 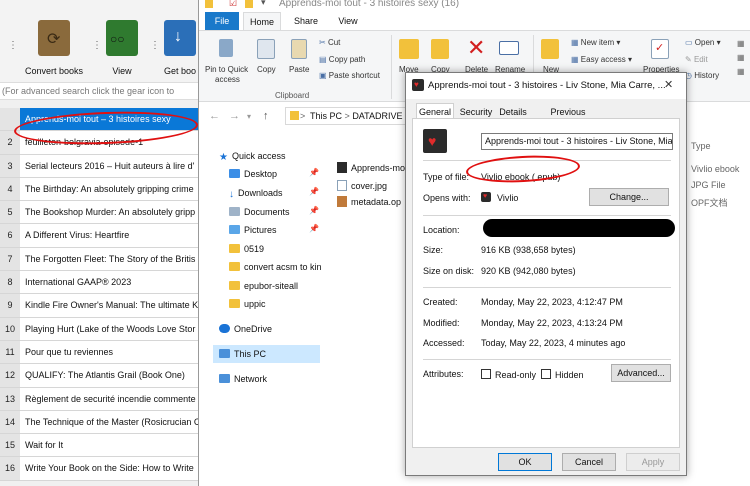 What do you see at coordinates (252, 156) in the screenshot?
I see `nav-quick-access: ★ Quick access` at bounding box center [252, 156].